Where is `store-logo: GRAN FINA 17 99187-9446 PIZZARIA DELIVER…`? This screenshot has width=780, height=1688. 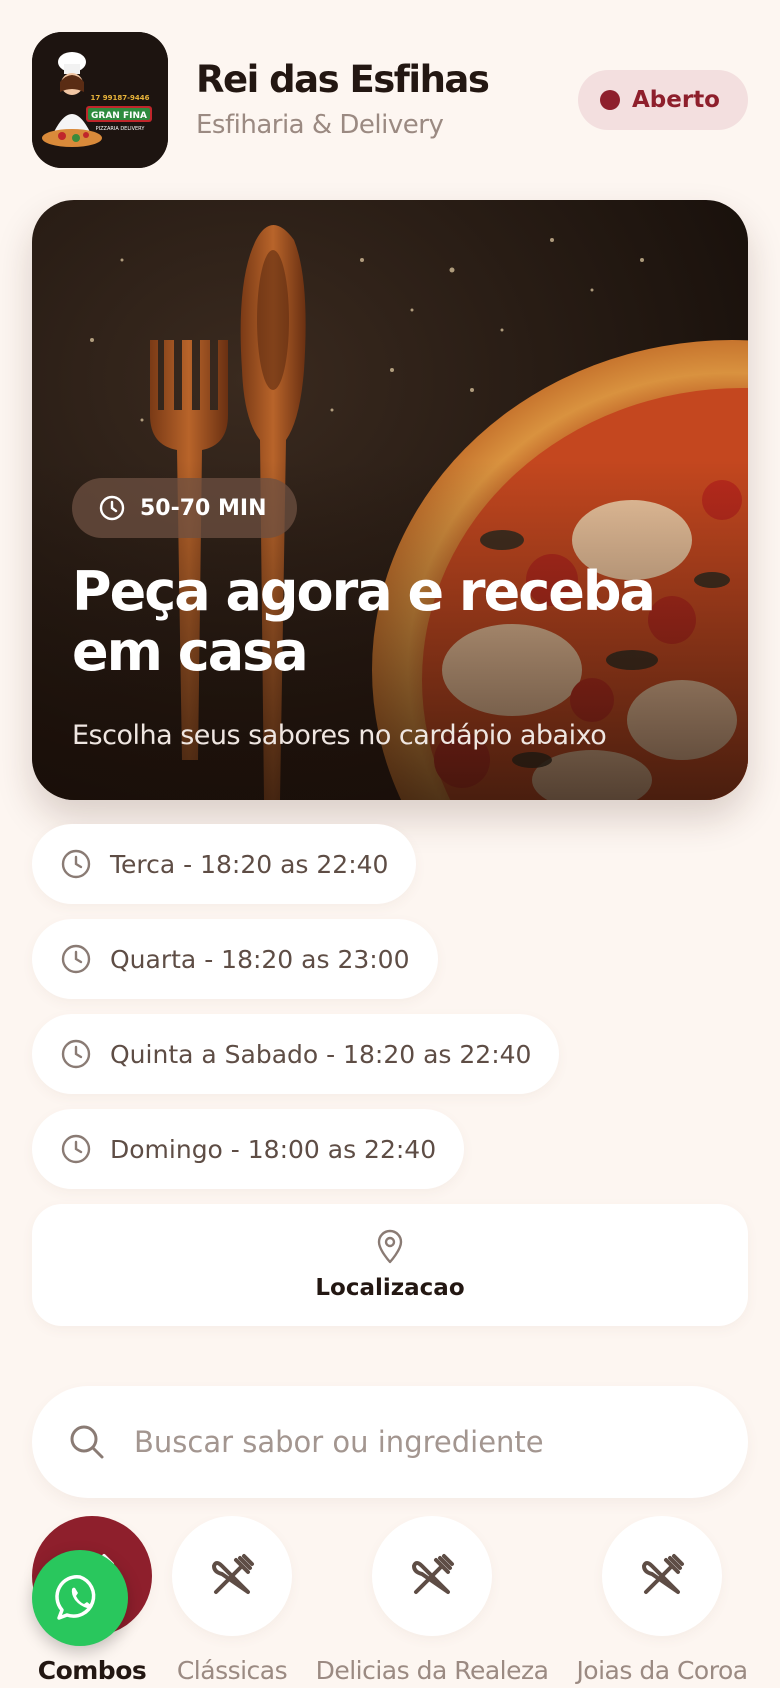 store-logo: GRAN FINA 17 99187-9446 PIZZARIA DELIVER… is located at coordinates (100, 100).